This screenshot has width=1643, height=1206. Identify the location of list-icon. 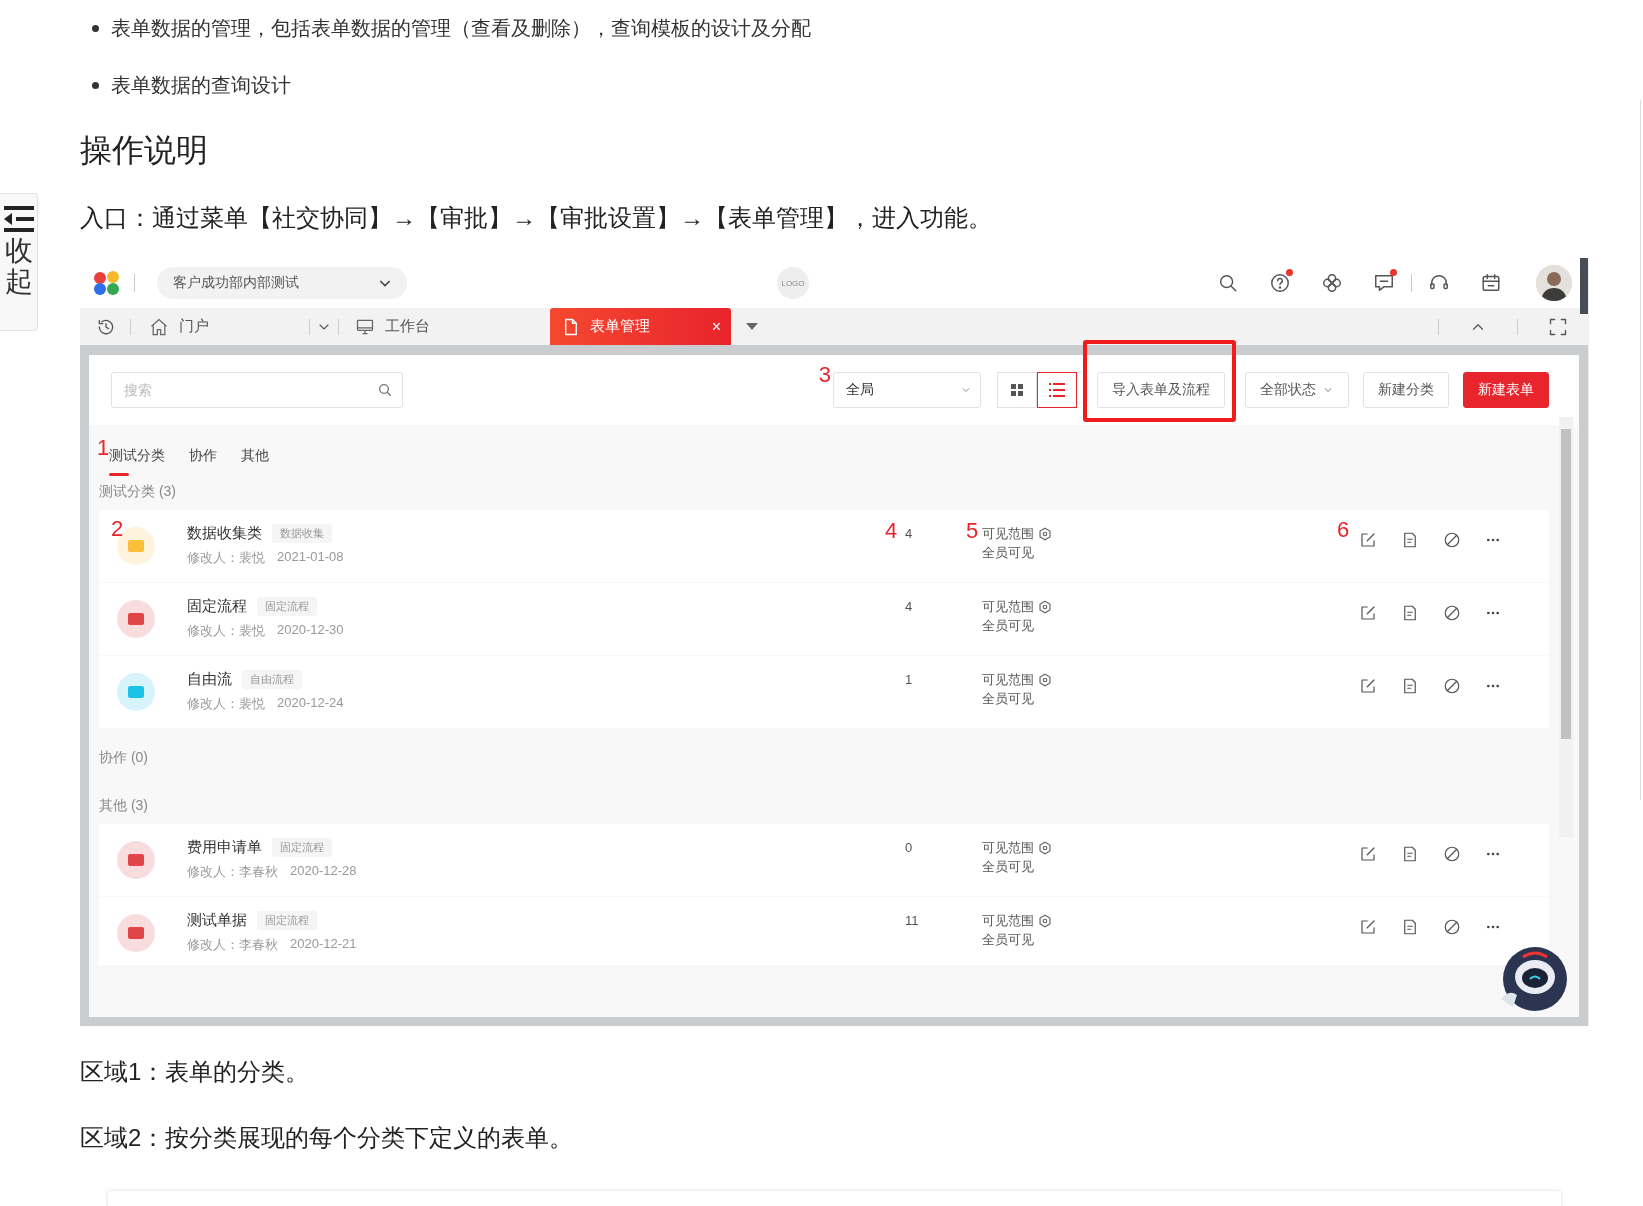
(1057, 390).